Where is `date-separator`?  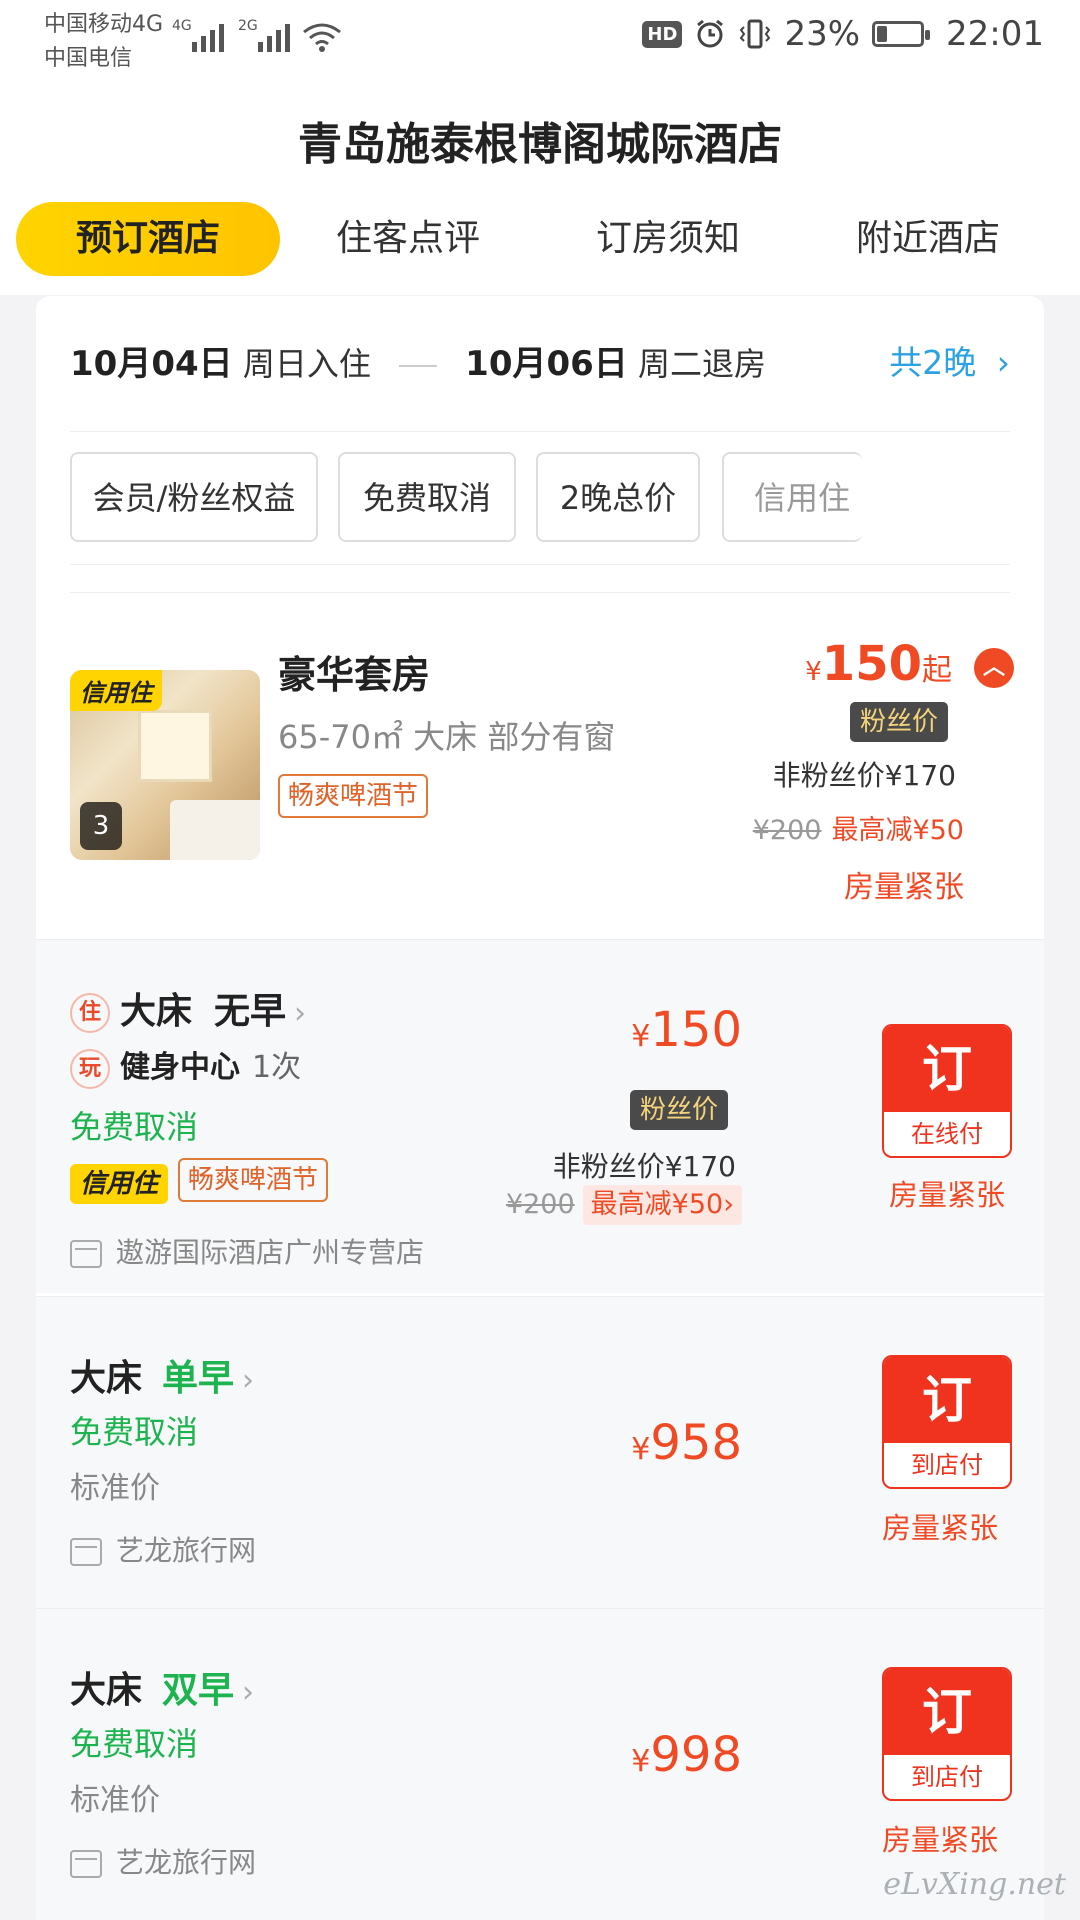
date-separator is located at coordinates (418, 366).